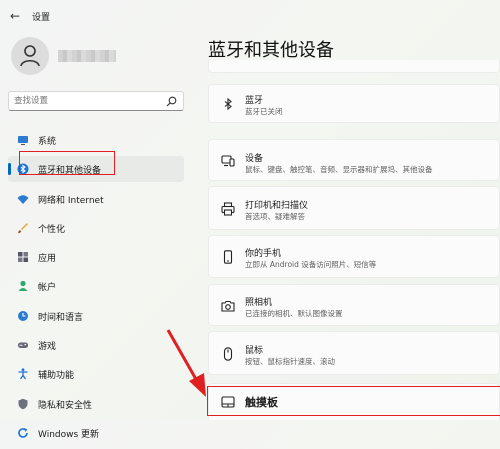 The image size is (500, 449). Describe the element at coordinates (186, 363) in the screenshot. I see `annotation-arrow` at that location.